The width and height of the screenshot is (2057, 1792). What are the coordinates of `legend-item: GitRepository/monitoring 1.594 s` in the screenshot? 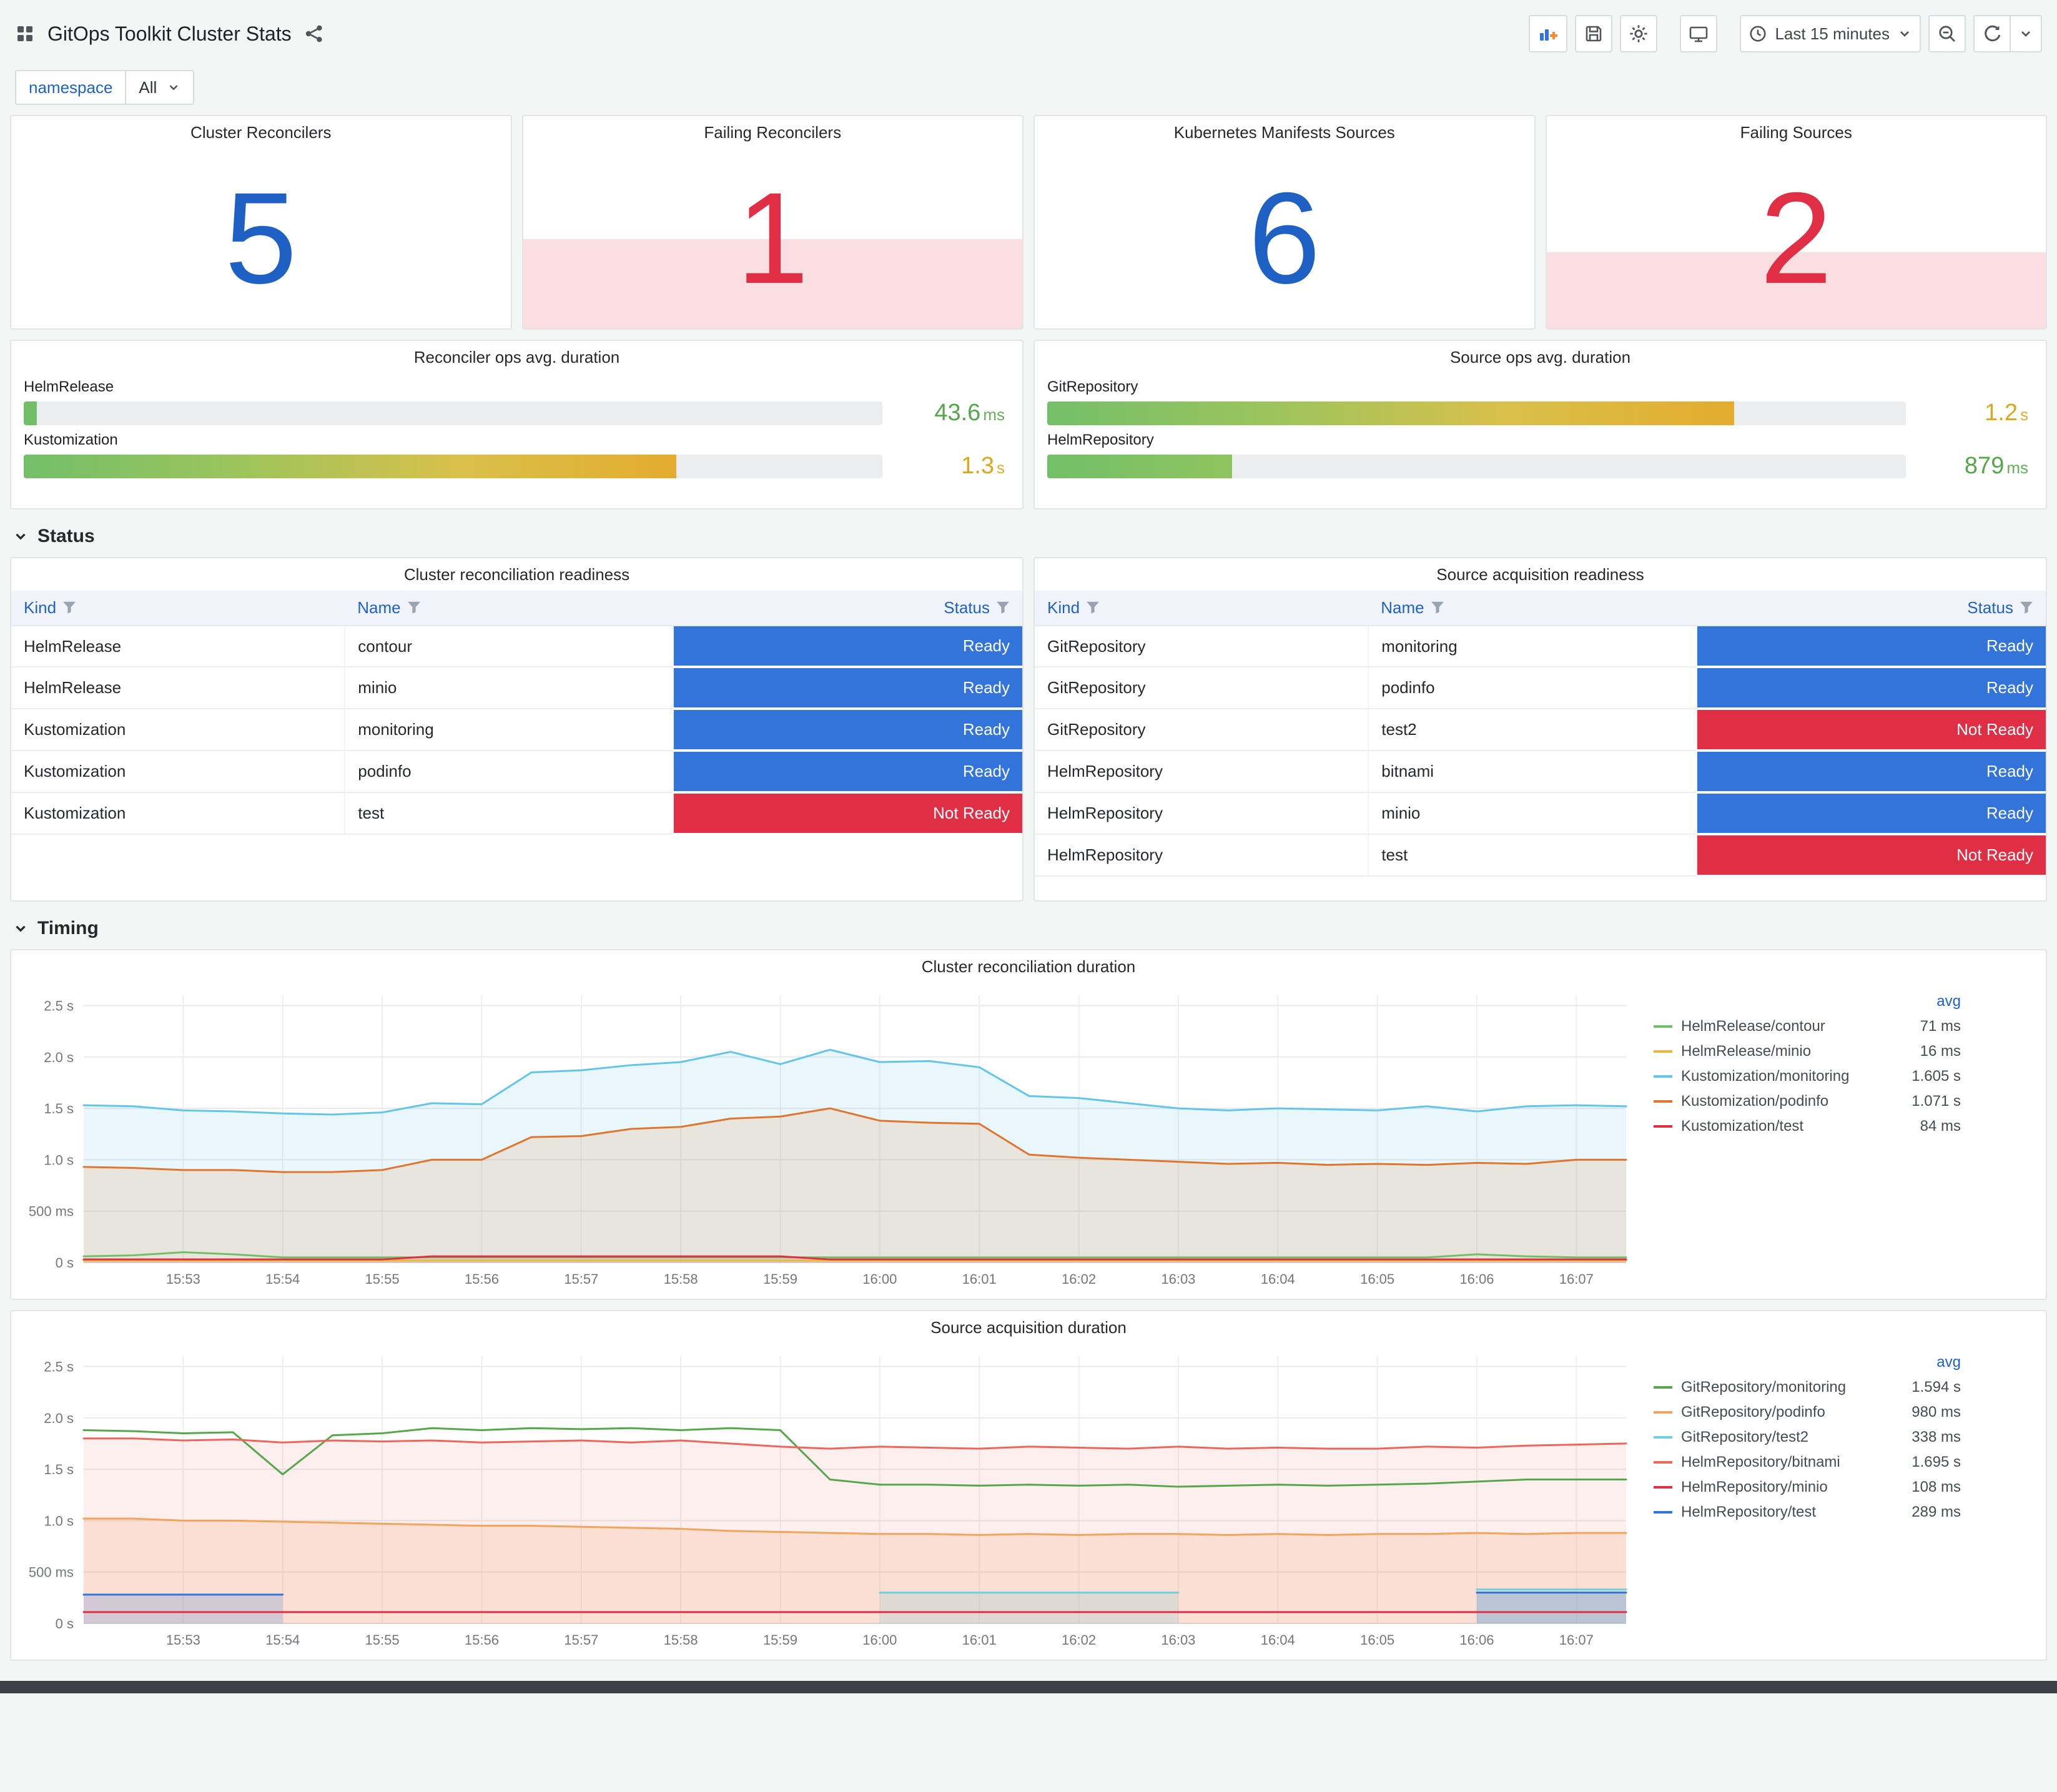 It's located at (1807, 1387).